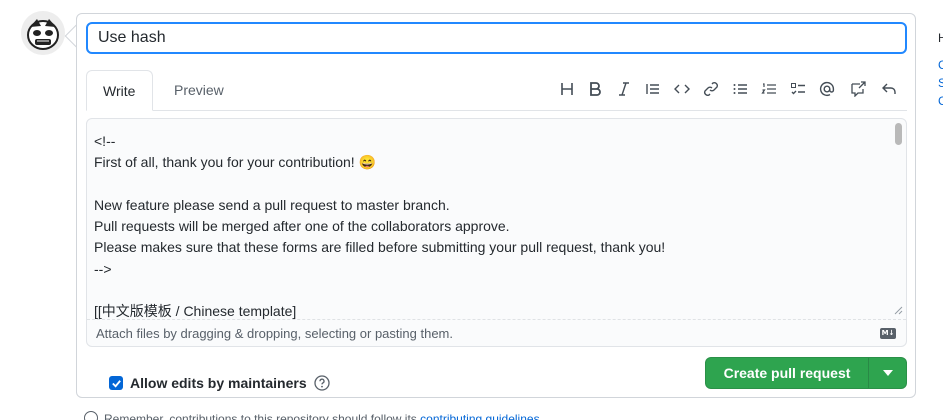  I want to click on quote-icon, so click(653, 89).